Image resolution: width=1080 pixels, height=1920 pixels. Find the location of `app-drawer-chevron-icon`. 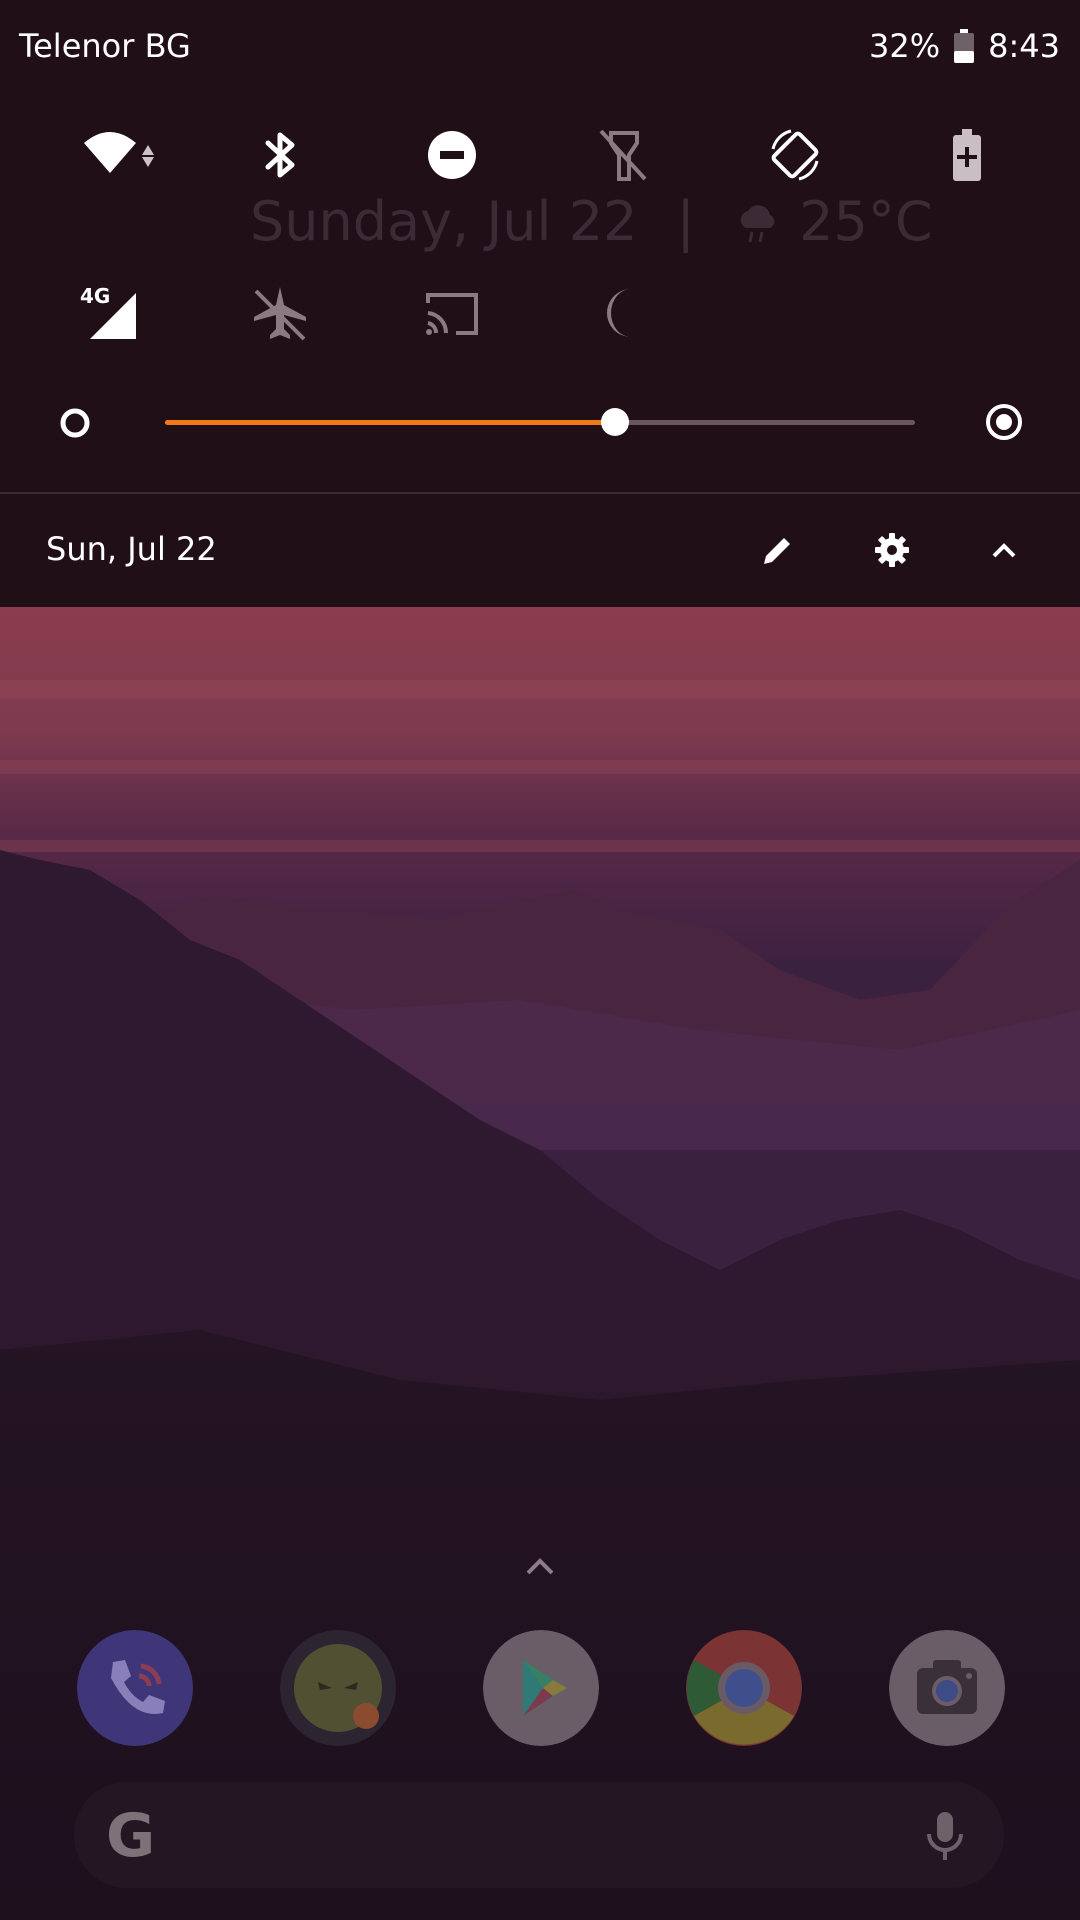

app-drawer-chevron-icon is located at coordinates (540, 1565).